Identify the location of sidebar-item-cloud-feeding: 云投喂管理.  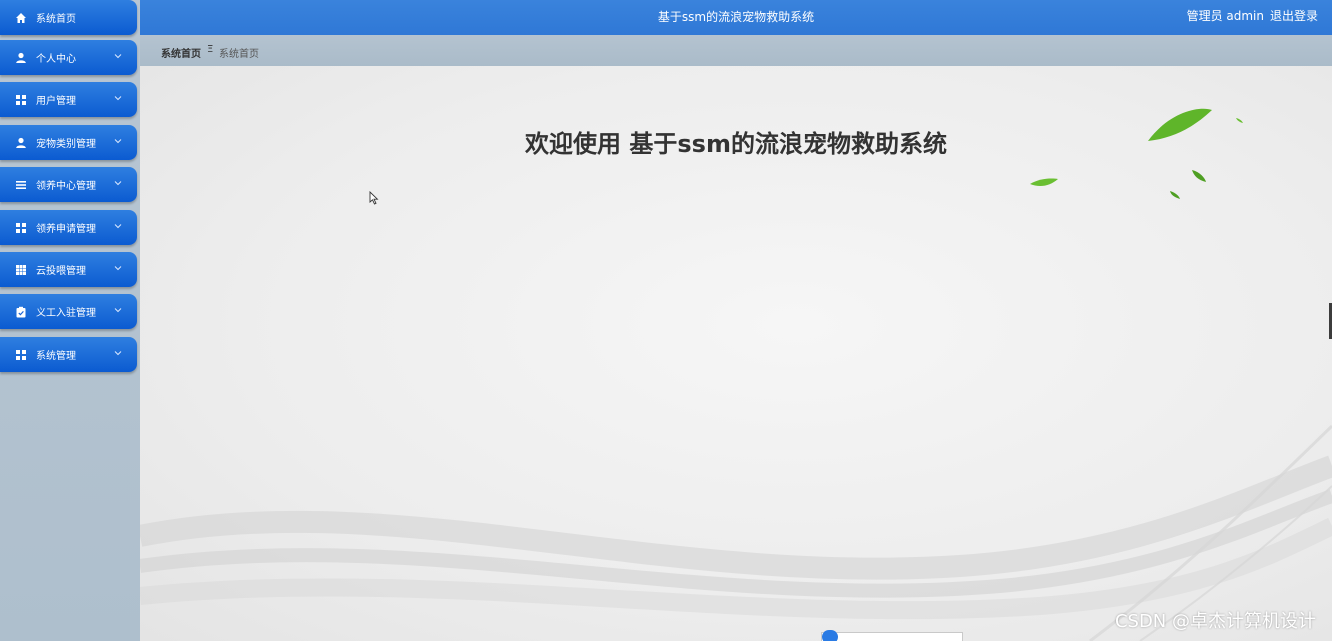
(68, 269).